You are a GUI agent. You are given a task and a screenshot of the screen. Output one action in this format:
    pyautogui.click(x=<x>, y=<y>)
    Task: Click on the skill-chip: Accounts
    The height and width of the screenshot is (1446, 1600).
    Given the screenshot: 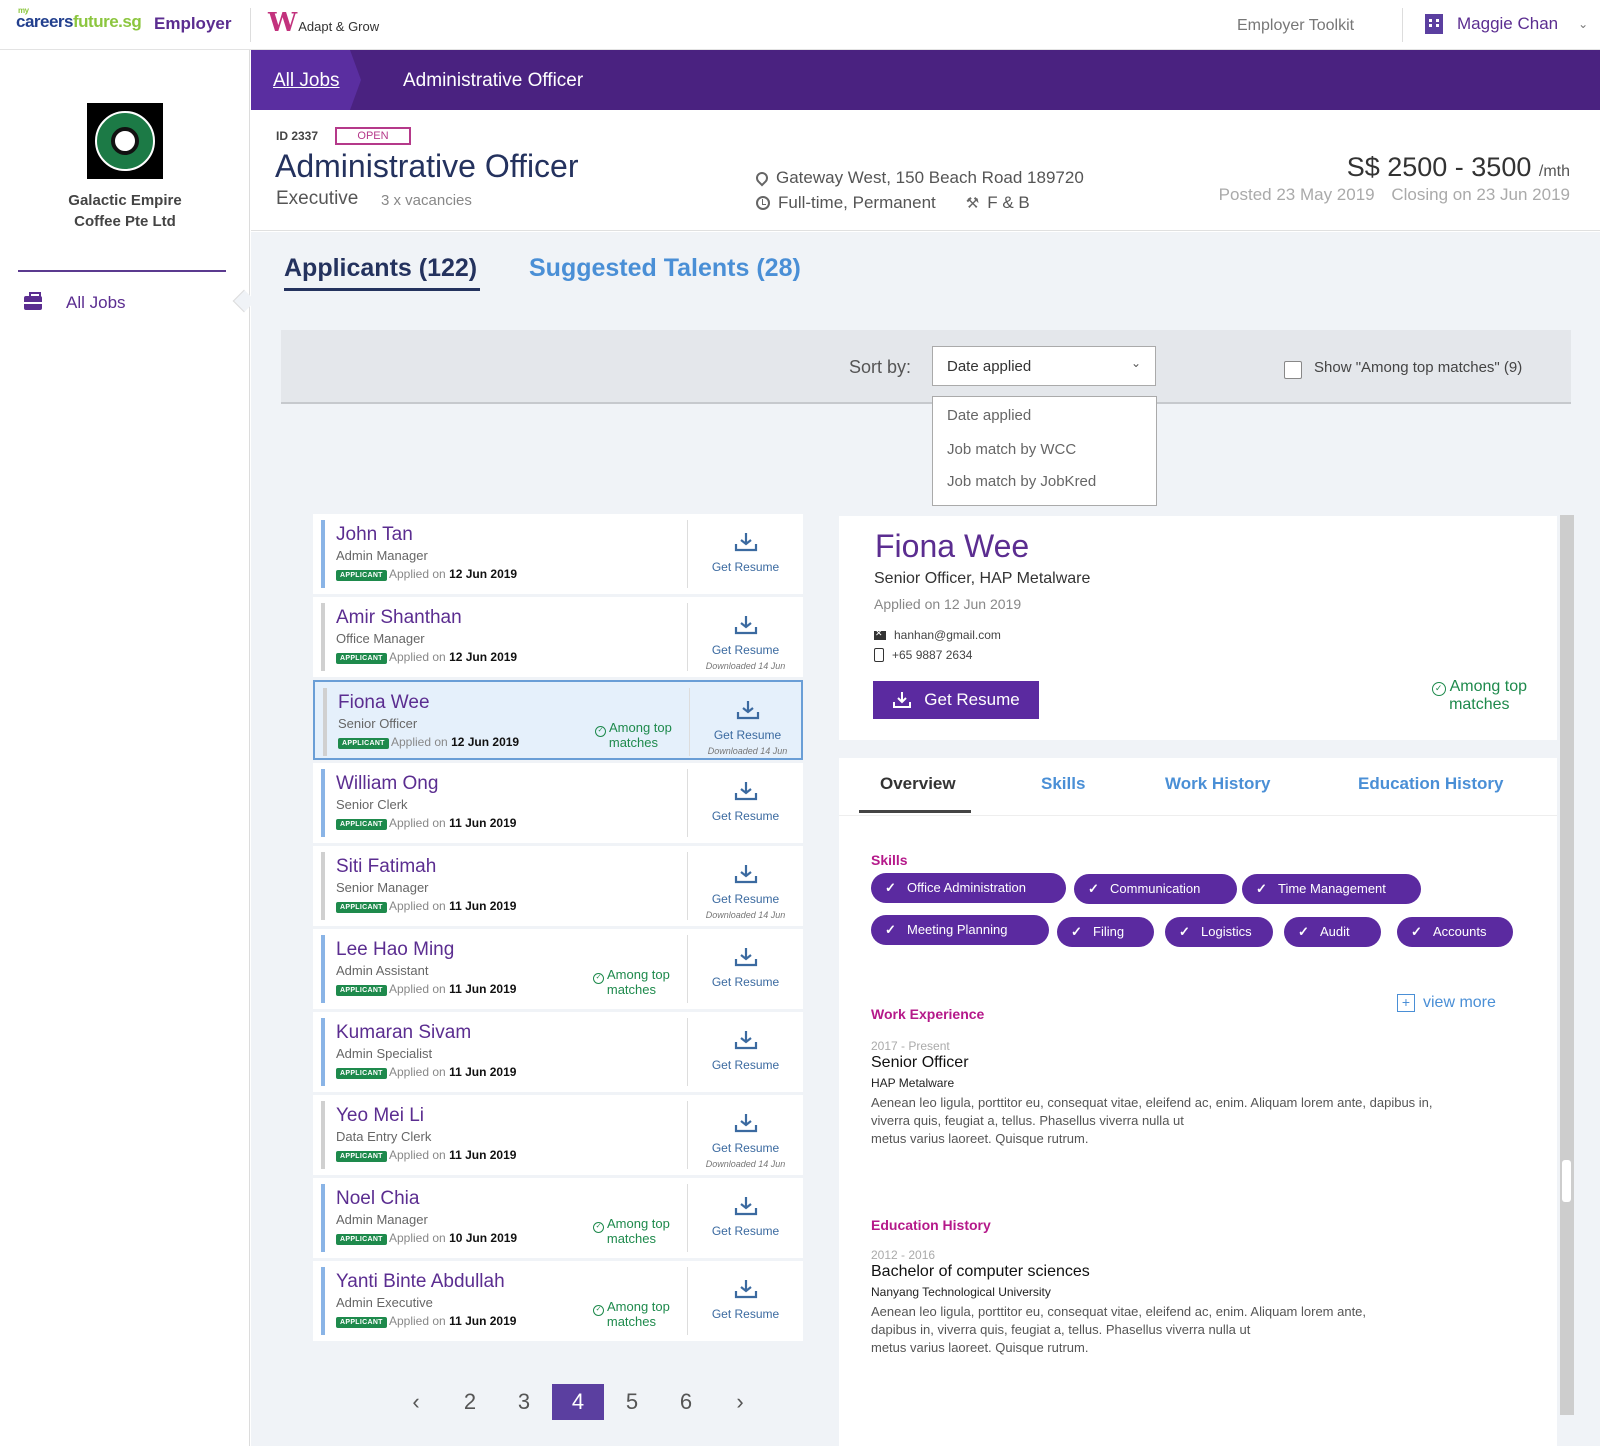 What is the action you would take?
    pyautogui.click(x=1455, y=932)
    